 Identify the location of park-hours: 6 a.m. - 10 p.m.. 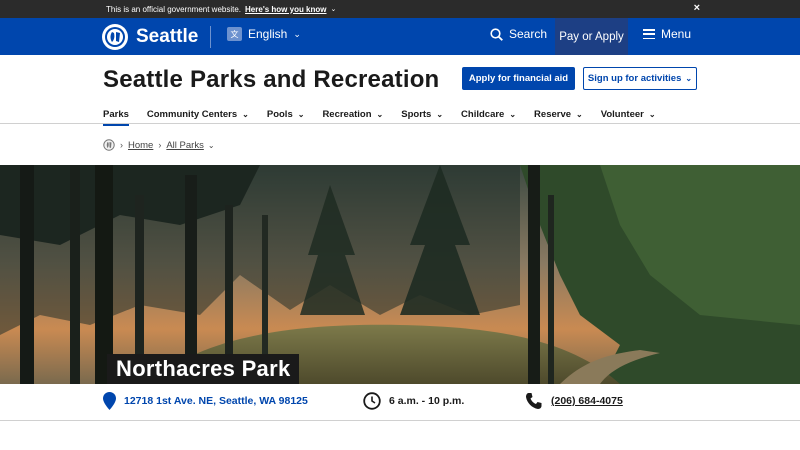
(413, 401).